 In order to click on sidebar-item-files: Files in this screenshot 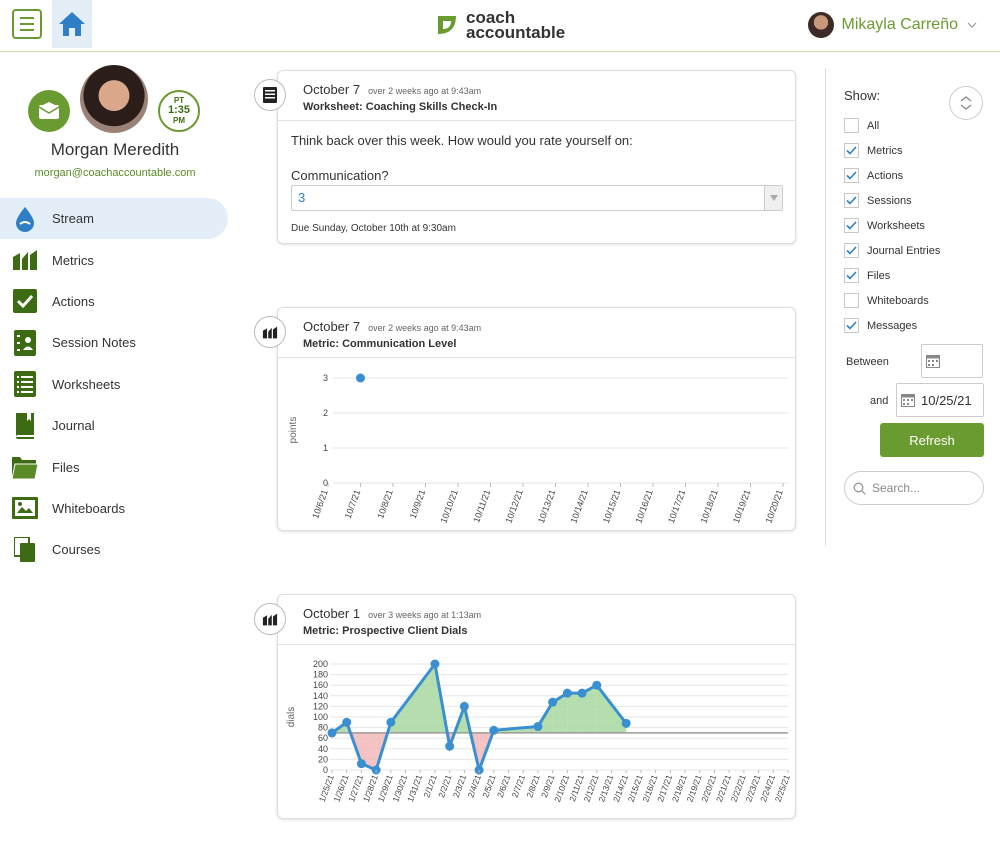, I will do `click(115, 466)`.